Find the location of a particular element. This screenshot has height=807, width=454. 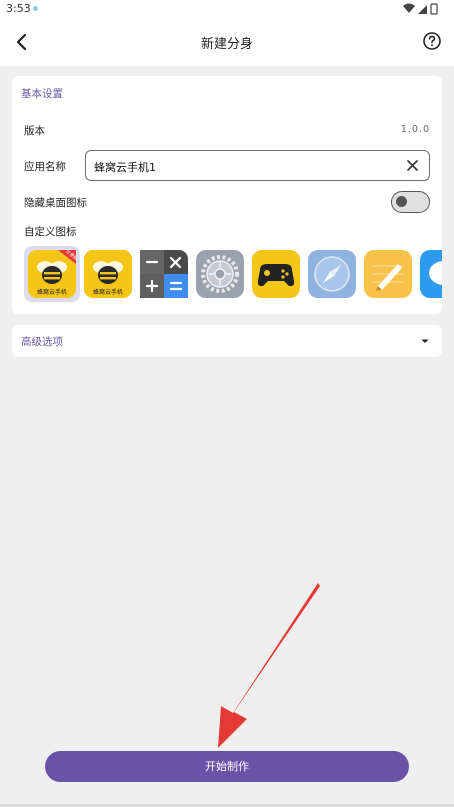

calculator-icon is located at coordinates (164, 274).